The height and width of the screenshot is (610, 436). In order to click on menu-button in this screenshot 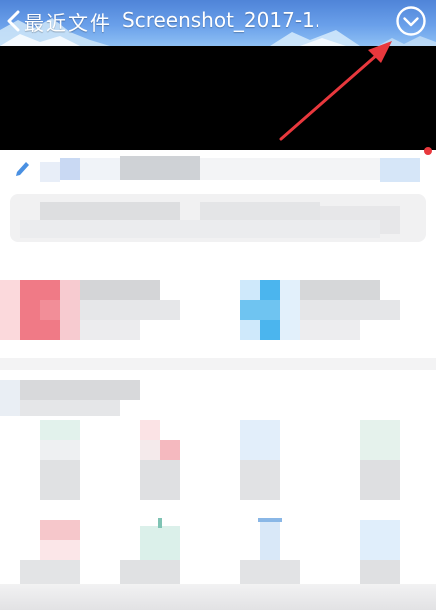, I will do `click(411, 21)`.